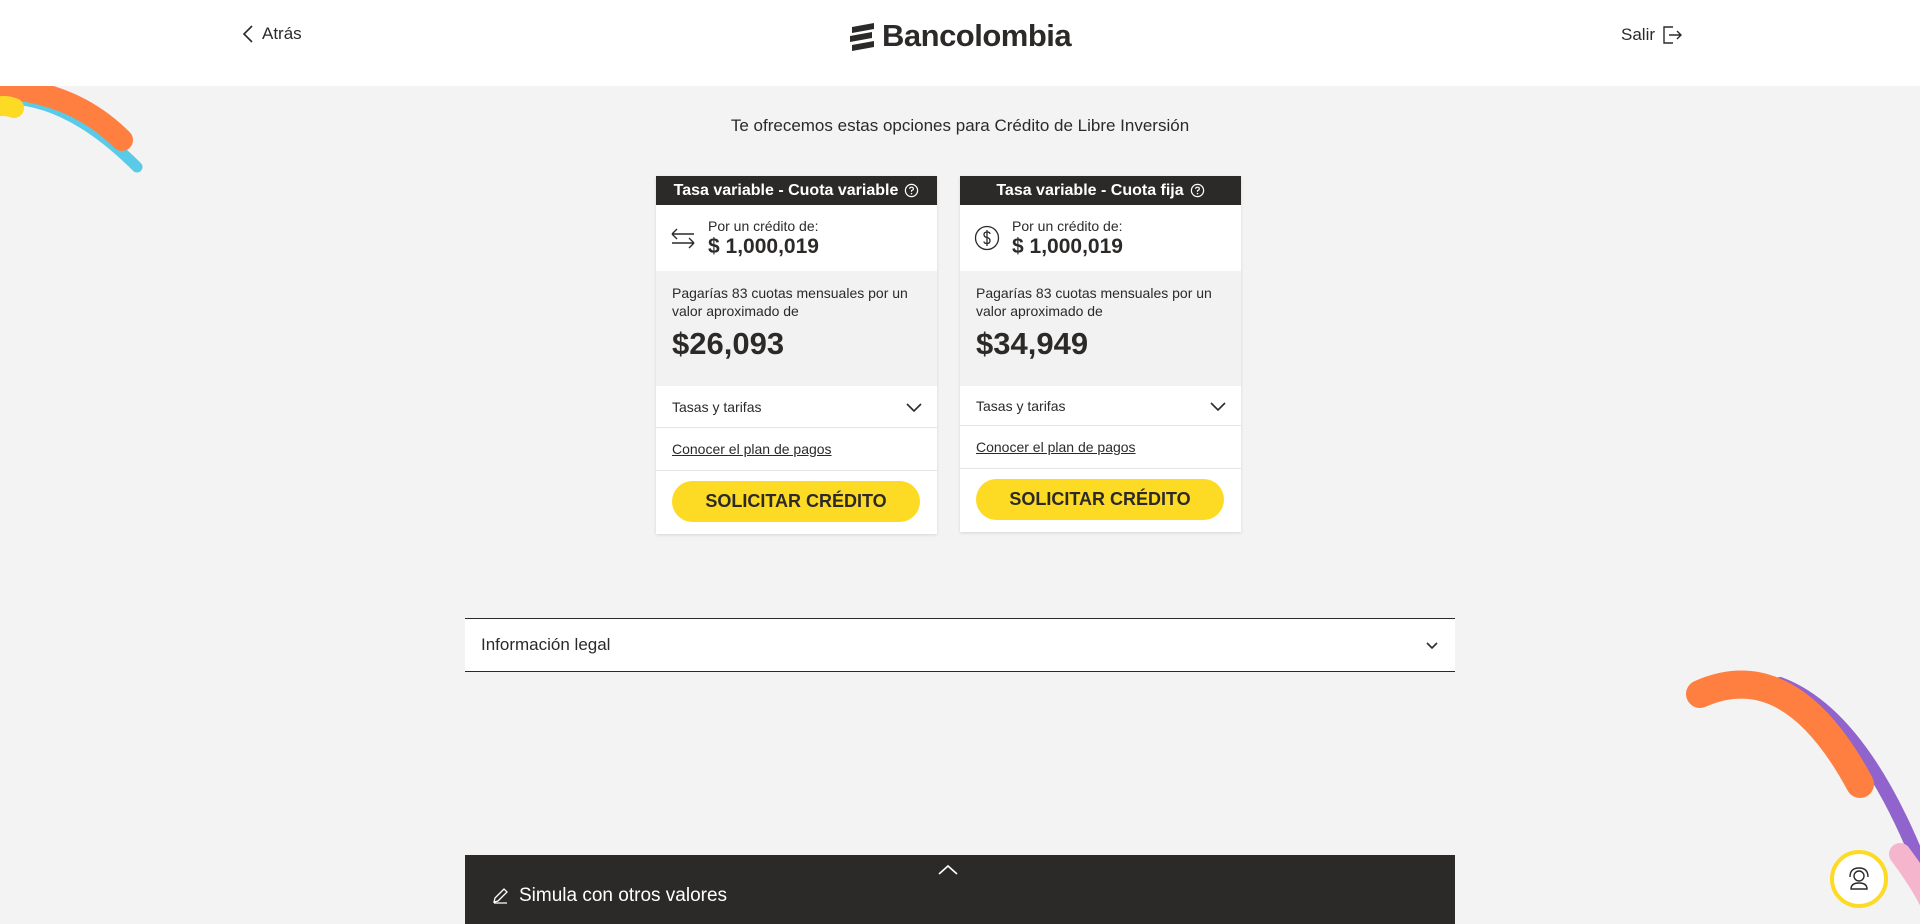 The image size is (1920, 924). I want to click on arrows-exchange-icon, so click(683, 238).